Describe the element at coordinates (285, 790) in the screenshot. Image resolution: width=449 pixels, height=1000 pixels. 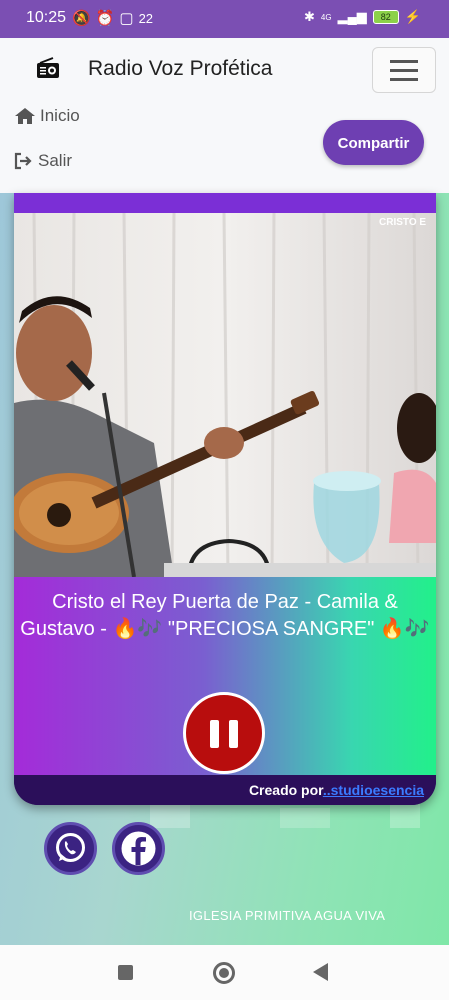
I see `credits-prefix: Creado por` at that location.